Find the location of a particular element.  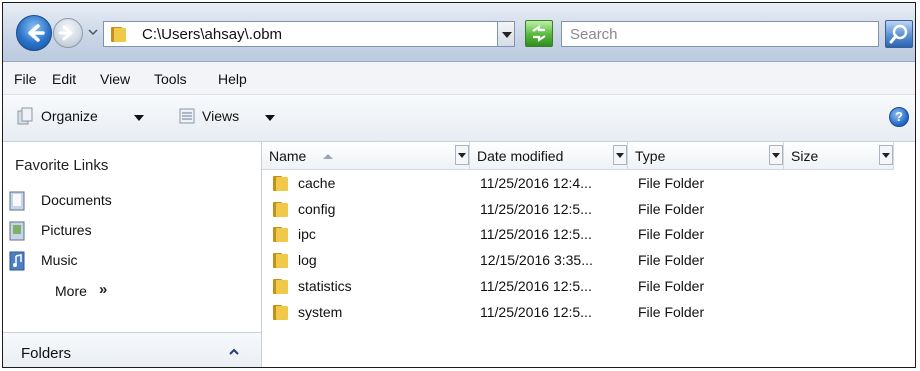

chevron-up-icon is located at coordinates (234, 351).